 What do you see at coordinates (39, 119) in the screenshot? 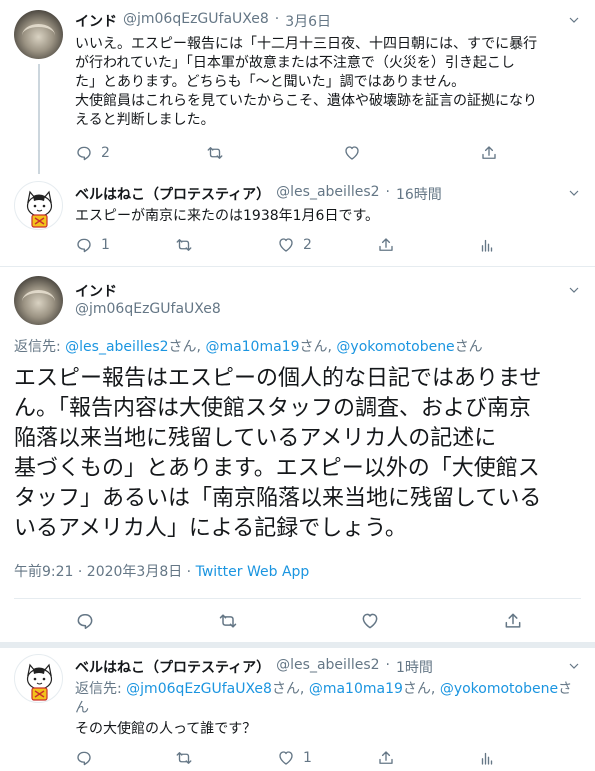
I see `thread-line` at bounding box center [39, 119].